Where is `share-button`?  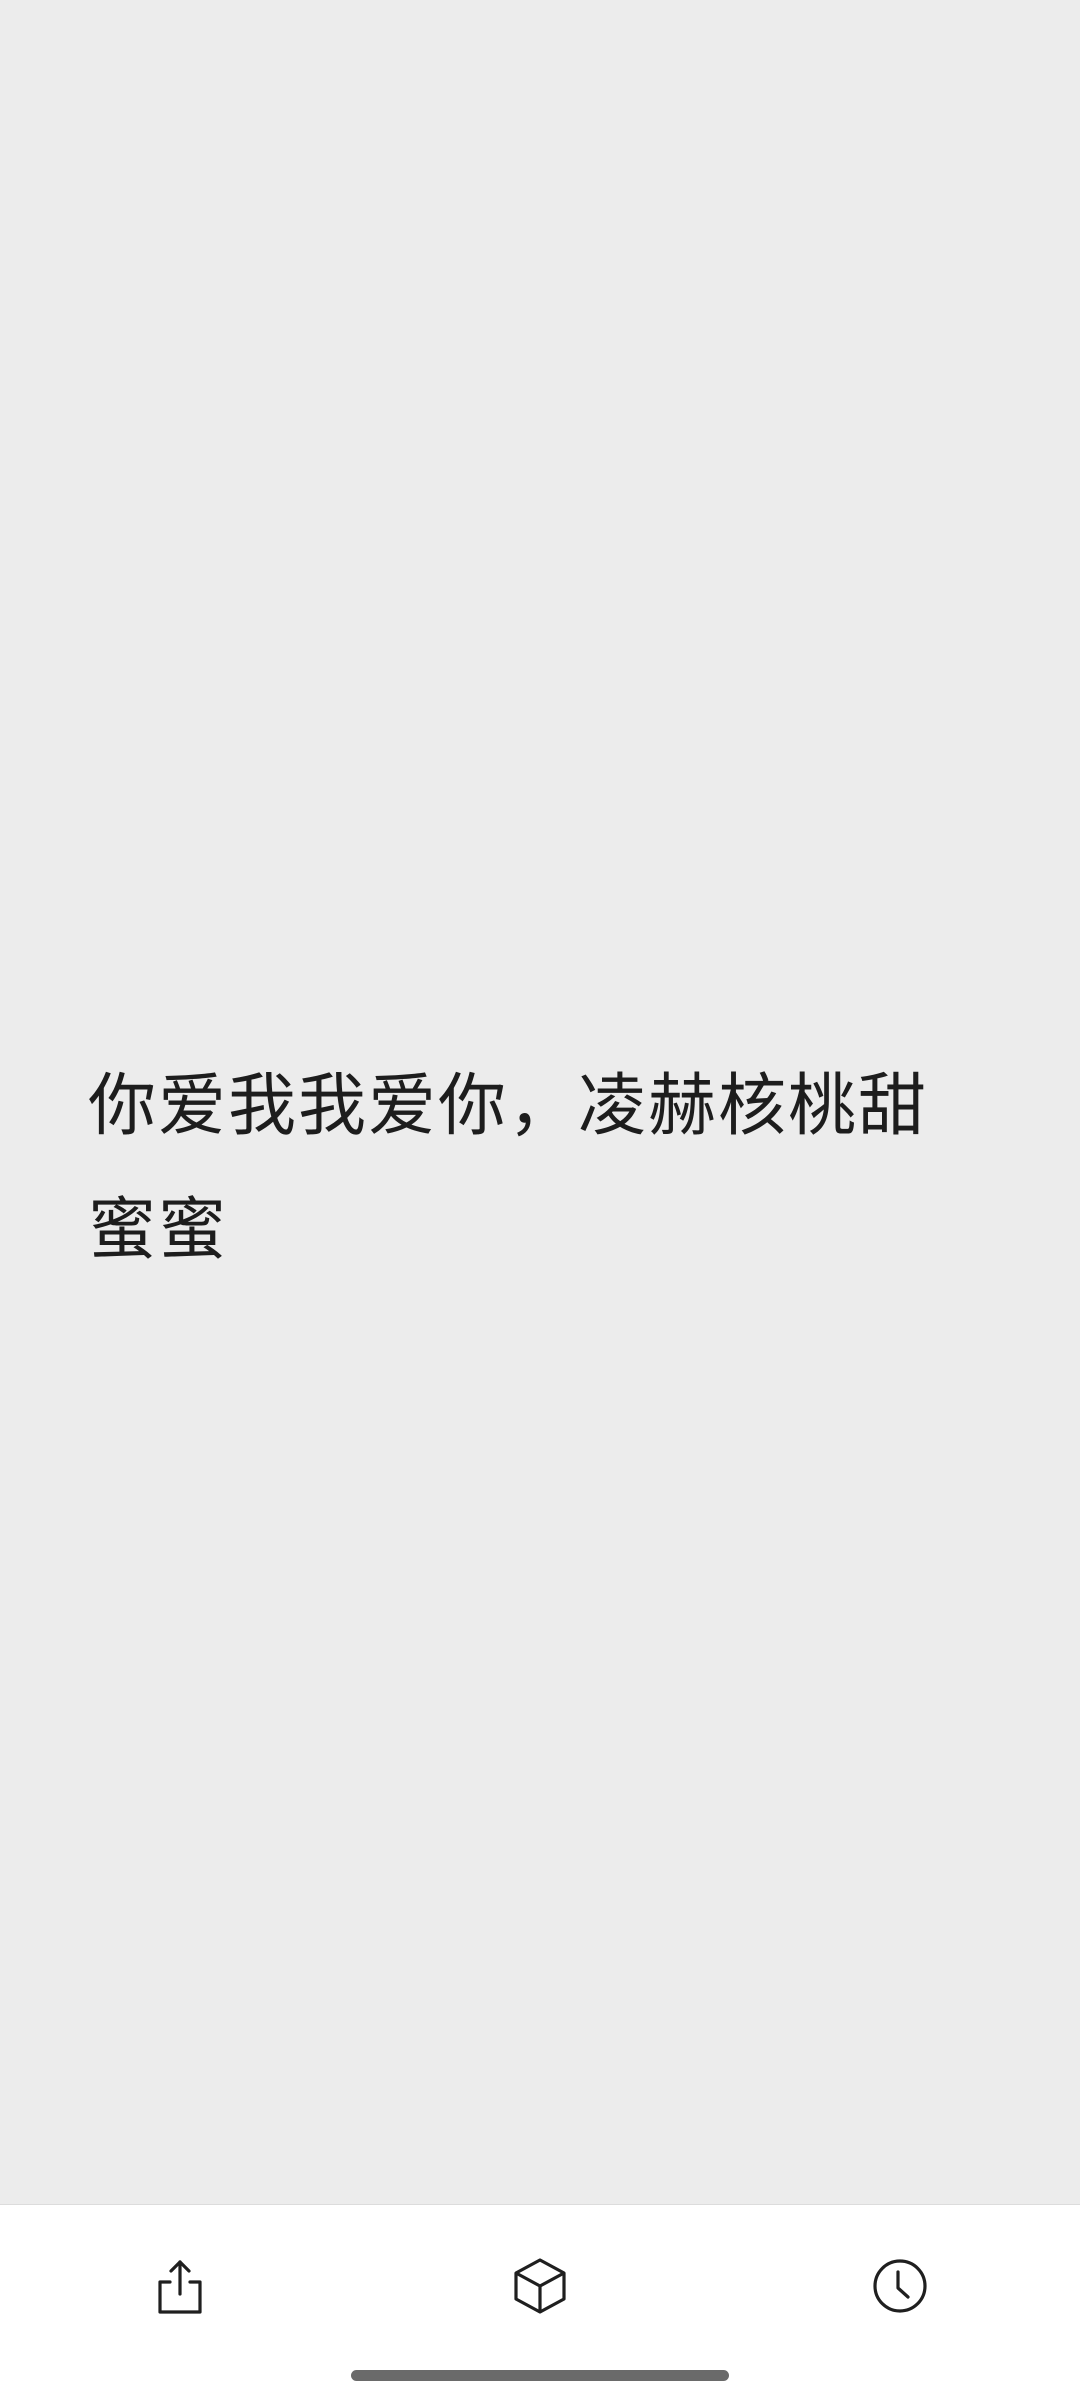
share-button is located at coordinates (180, 2286).